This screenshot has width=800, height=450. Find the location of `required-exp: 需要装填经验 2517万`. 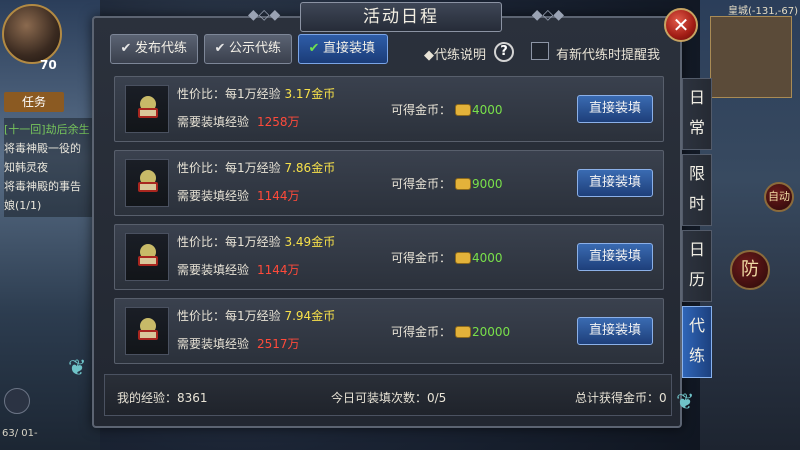

required-exp: 需要装填经验 2517万 is located at coordinates (238, 343).